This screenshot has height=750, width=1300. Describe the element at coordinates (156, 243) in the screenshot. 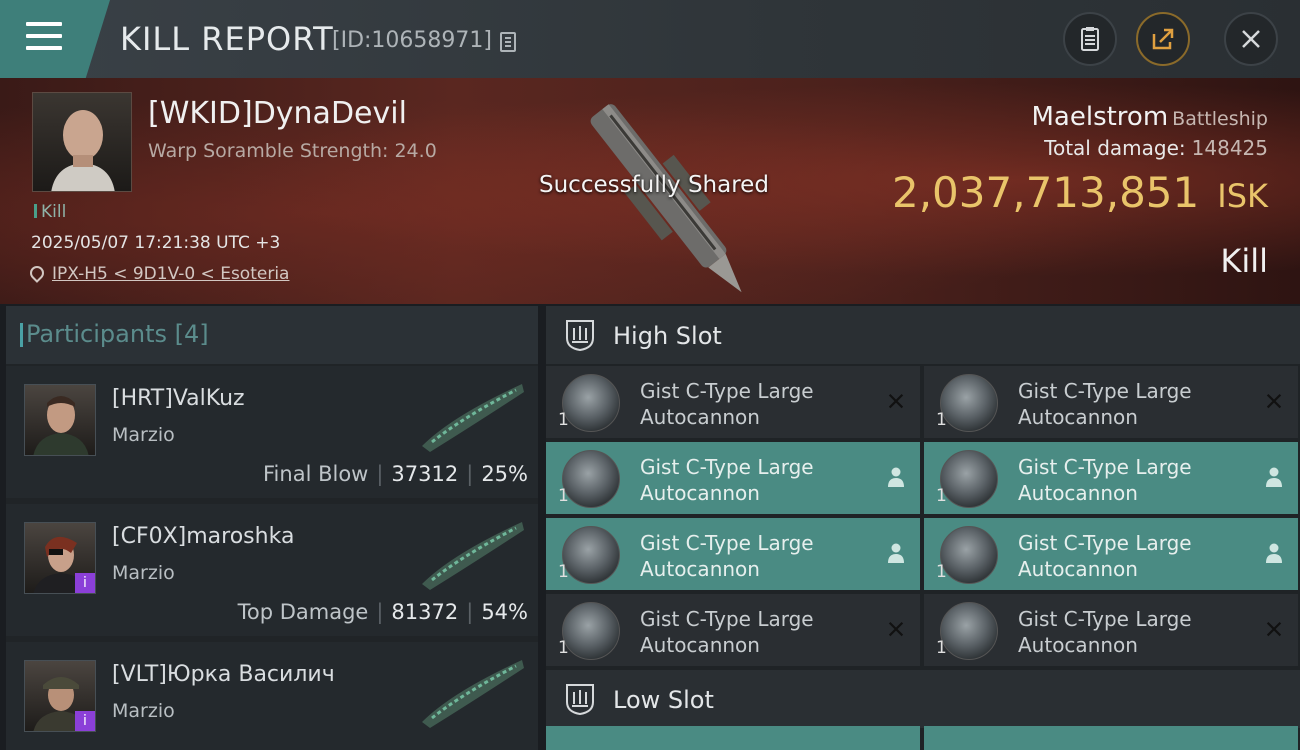

I see `kill-datetime: 2025/05/07 17:21:38 UTC +3` at that location.